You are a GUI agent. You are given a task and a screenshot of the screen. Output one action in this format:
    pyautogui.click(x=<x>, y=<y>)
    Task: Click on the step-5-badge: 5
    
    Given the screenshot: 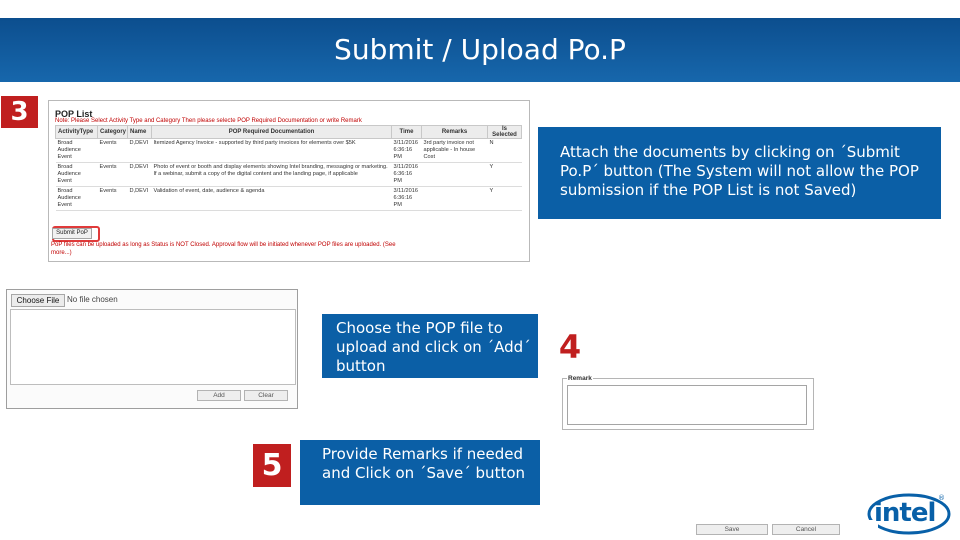 What is the action you would take?
    pyautogui.click(x=272, y=465)
    